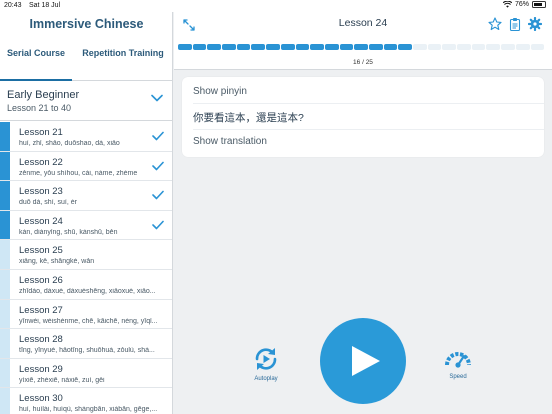  Describe the element at coordinates (41, 192) in the screenshot. I see `lesson-title: Lesson 23` at that location.